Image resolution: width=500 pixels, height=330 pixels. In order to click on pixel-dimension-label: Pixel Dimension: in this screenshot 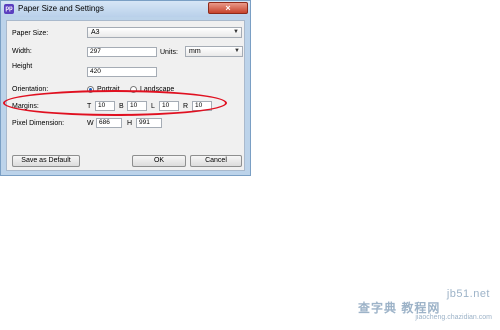, I will do `click(38, 123)`.